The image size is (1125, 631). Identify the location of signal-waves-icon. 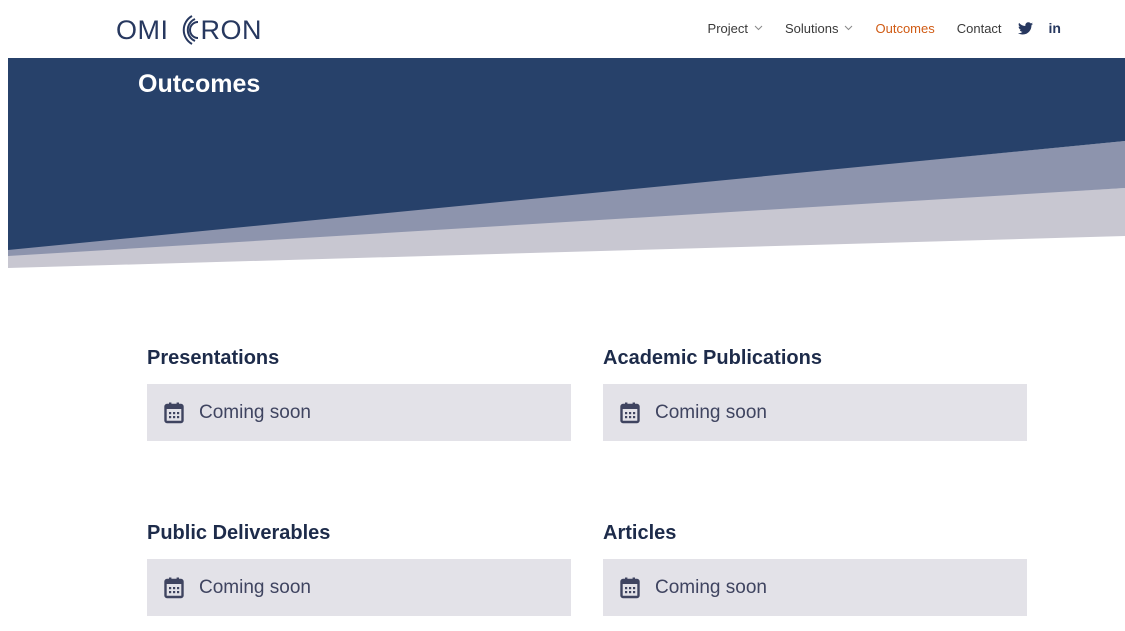
(190, 30).